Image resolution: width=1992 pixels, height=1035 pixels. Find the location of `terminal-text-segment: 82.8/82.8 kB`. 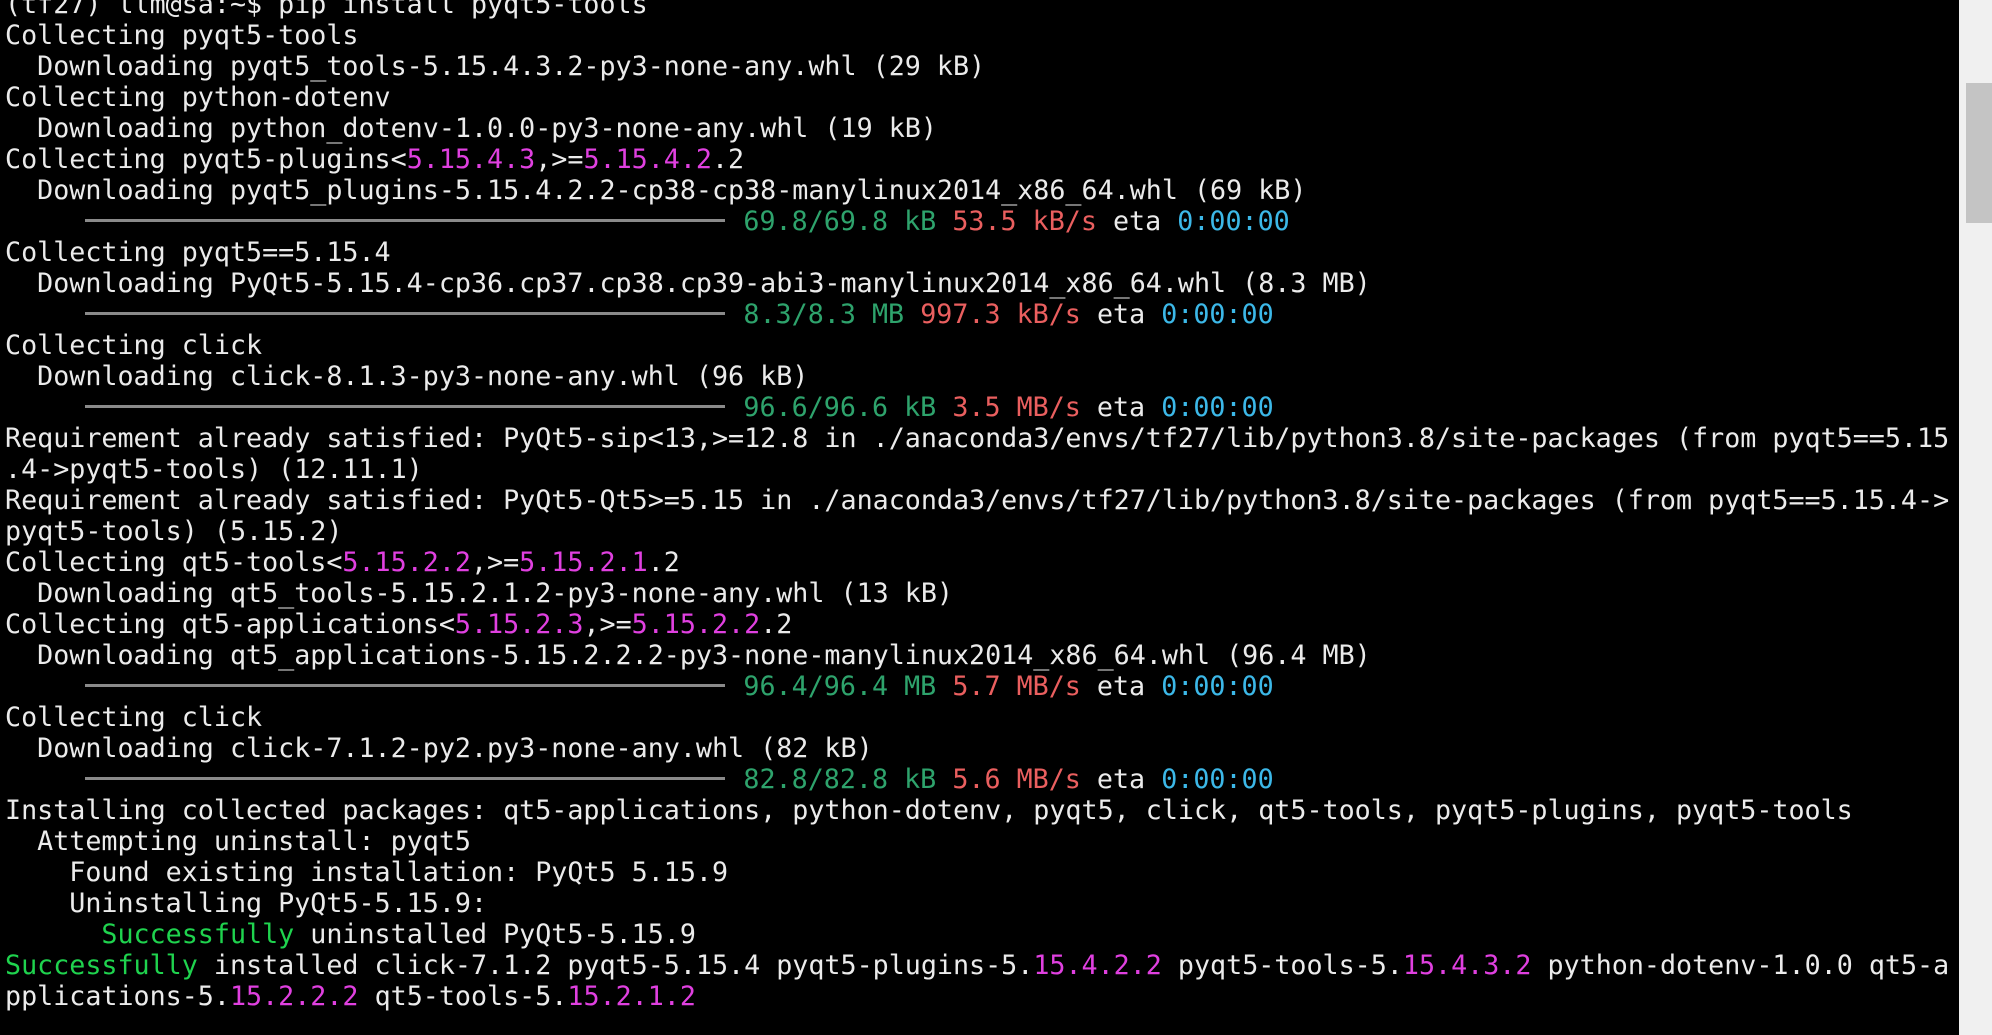

terminal-text-segment: 82.8/82.8 kB is located at coordinates (840, 779).